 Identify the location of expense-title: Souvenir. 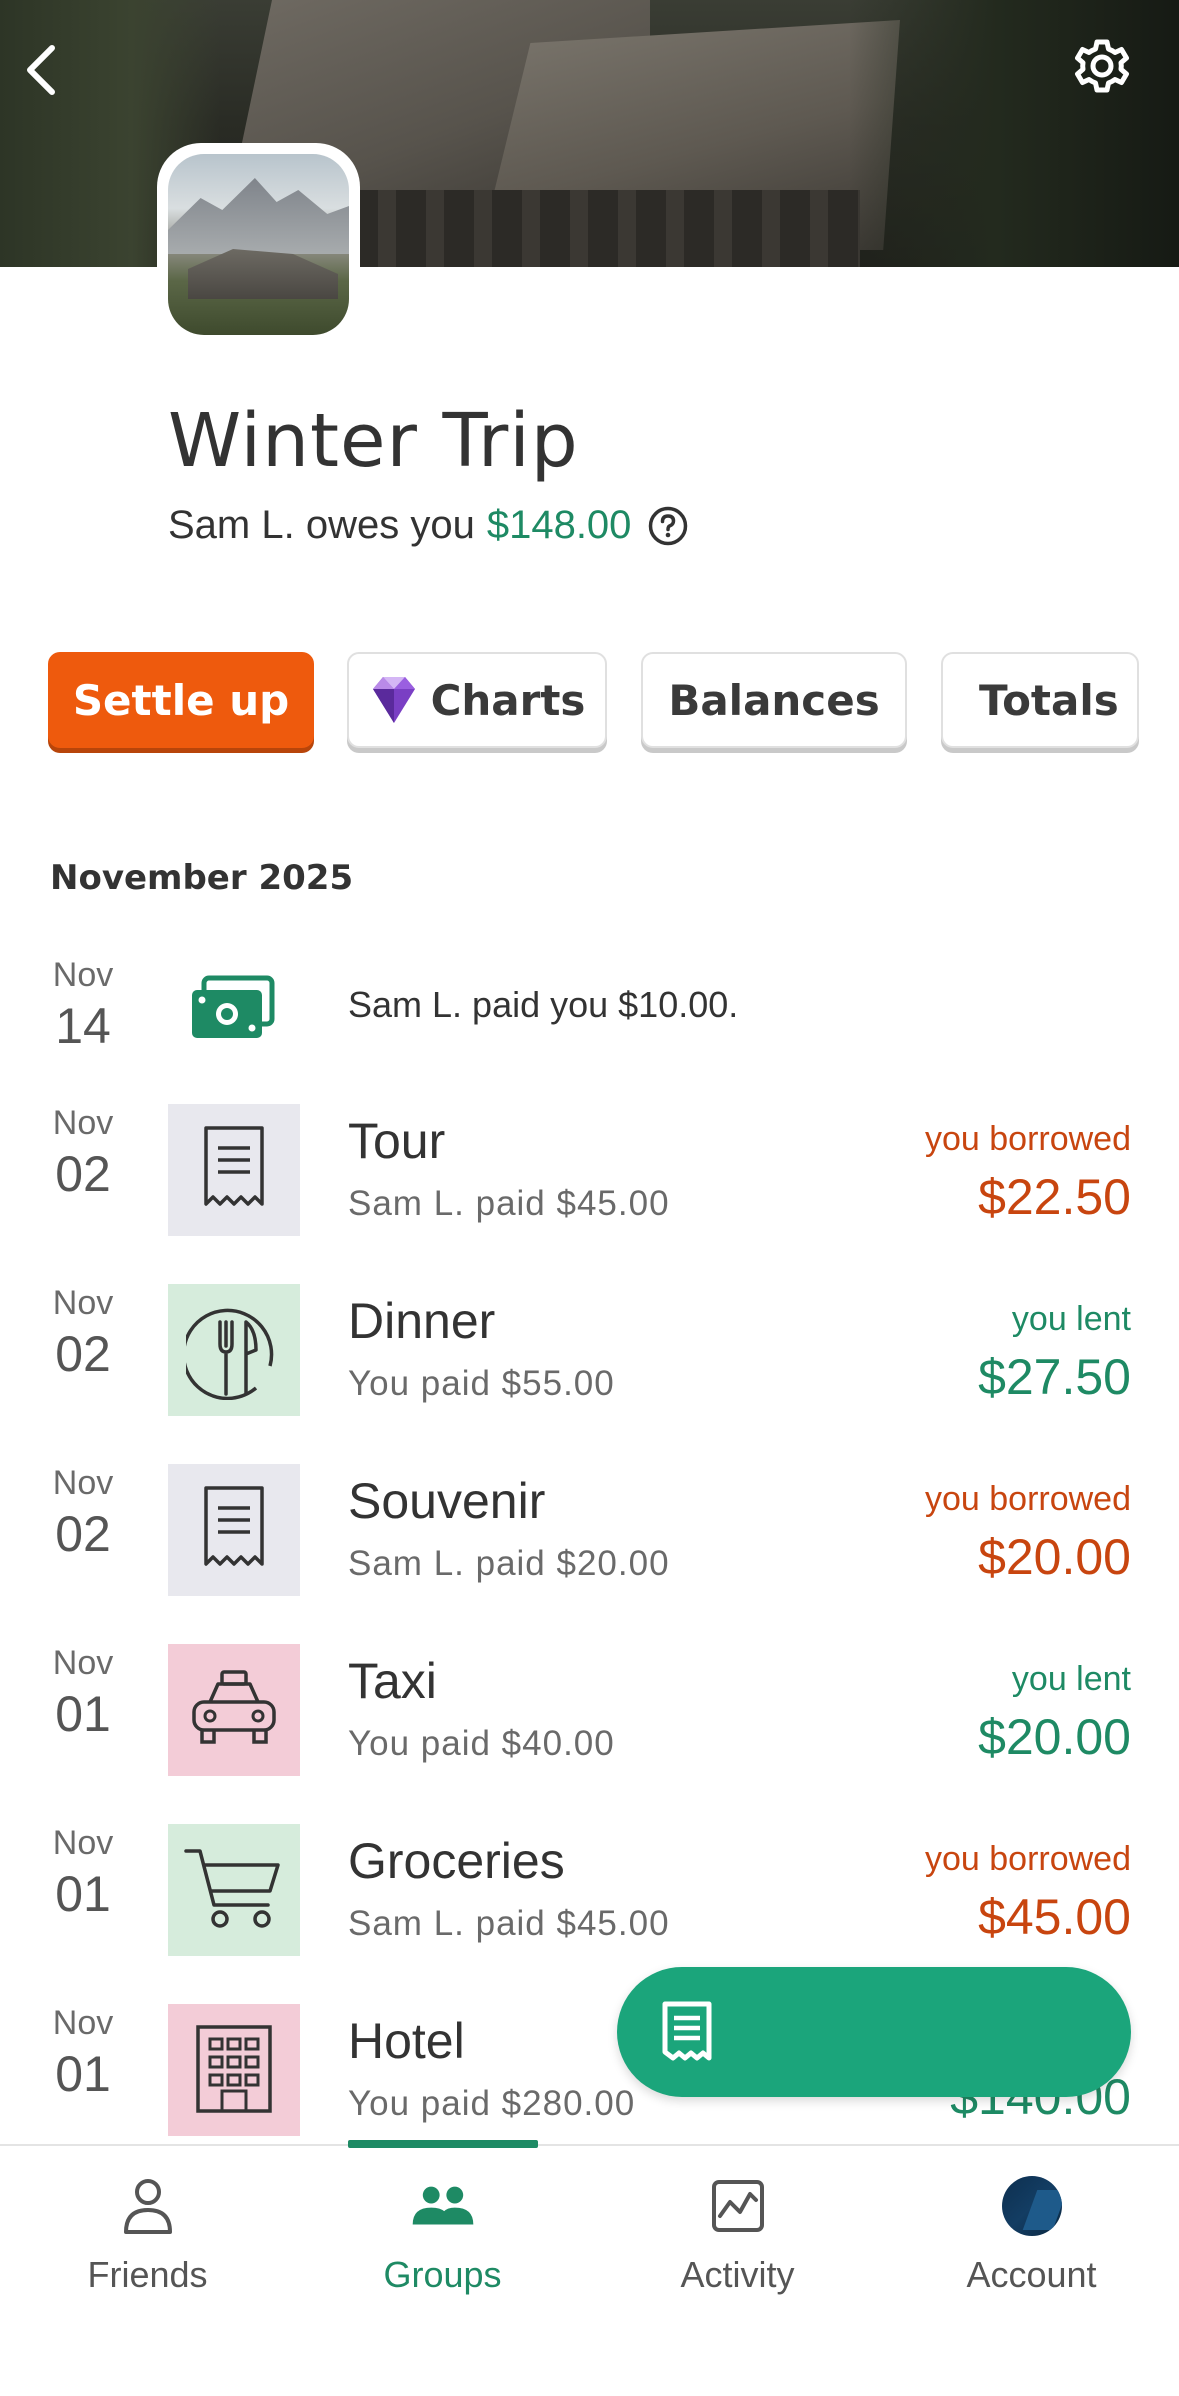
(447, 1501).